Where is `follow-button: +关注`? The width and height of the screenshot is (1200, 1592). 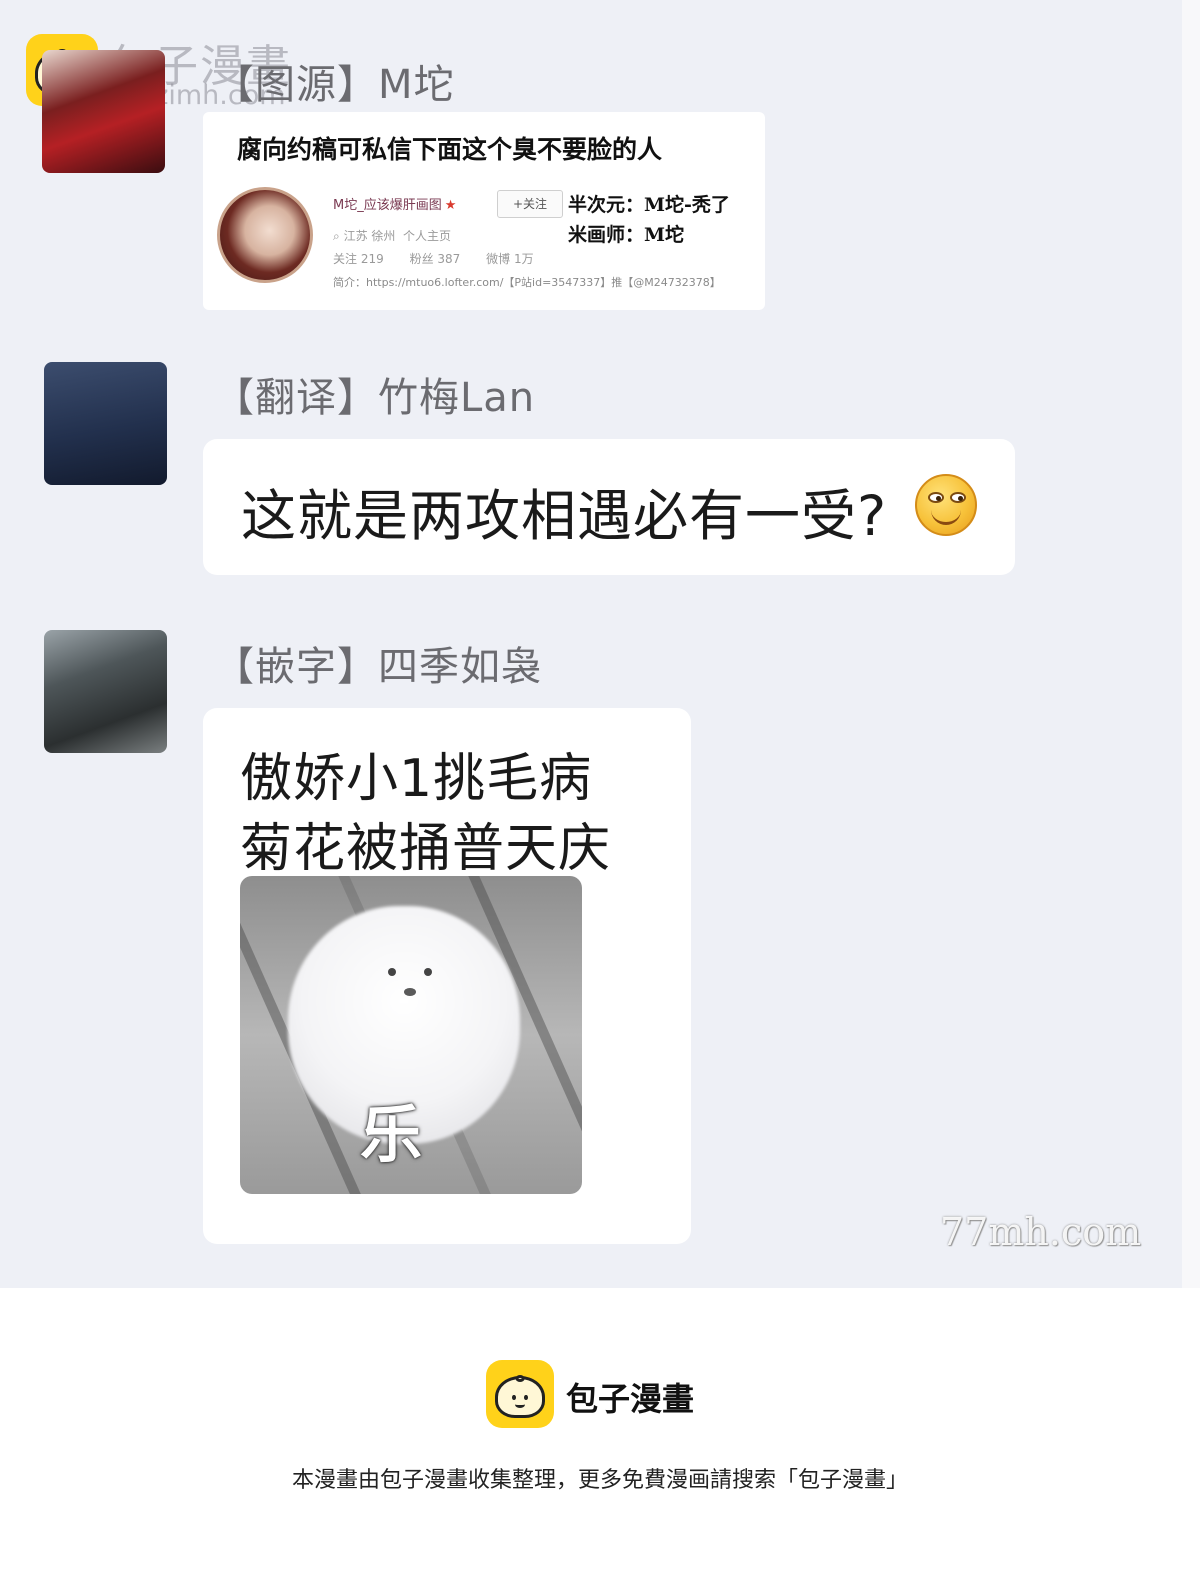
follow-button: +关注 is located at coordinates (530, 204).